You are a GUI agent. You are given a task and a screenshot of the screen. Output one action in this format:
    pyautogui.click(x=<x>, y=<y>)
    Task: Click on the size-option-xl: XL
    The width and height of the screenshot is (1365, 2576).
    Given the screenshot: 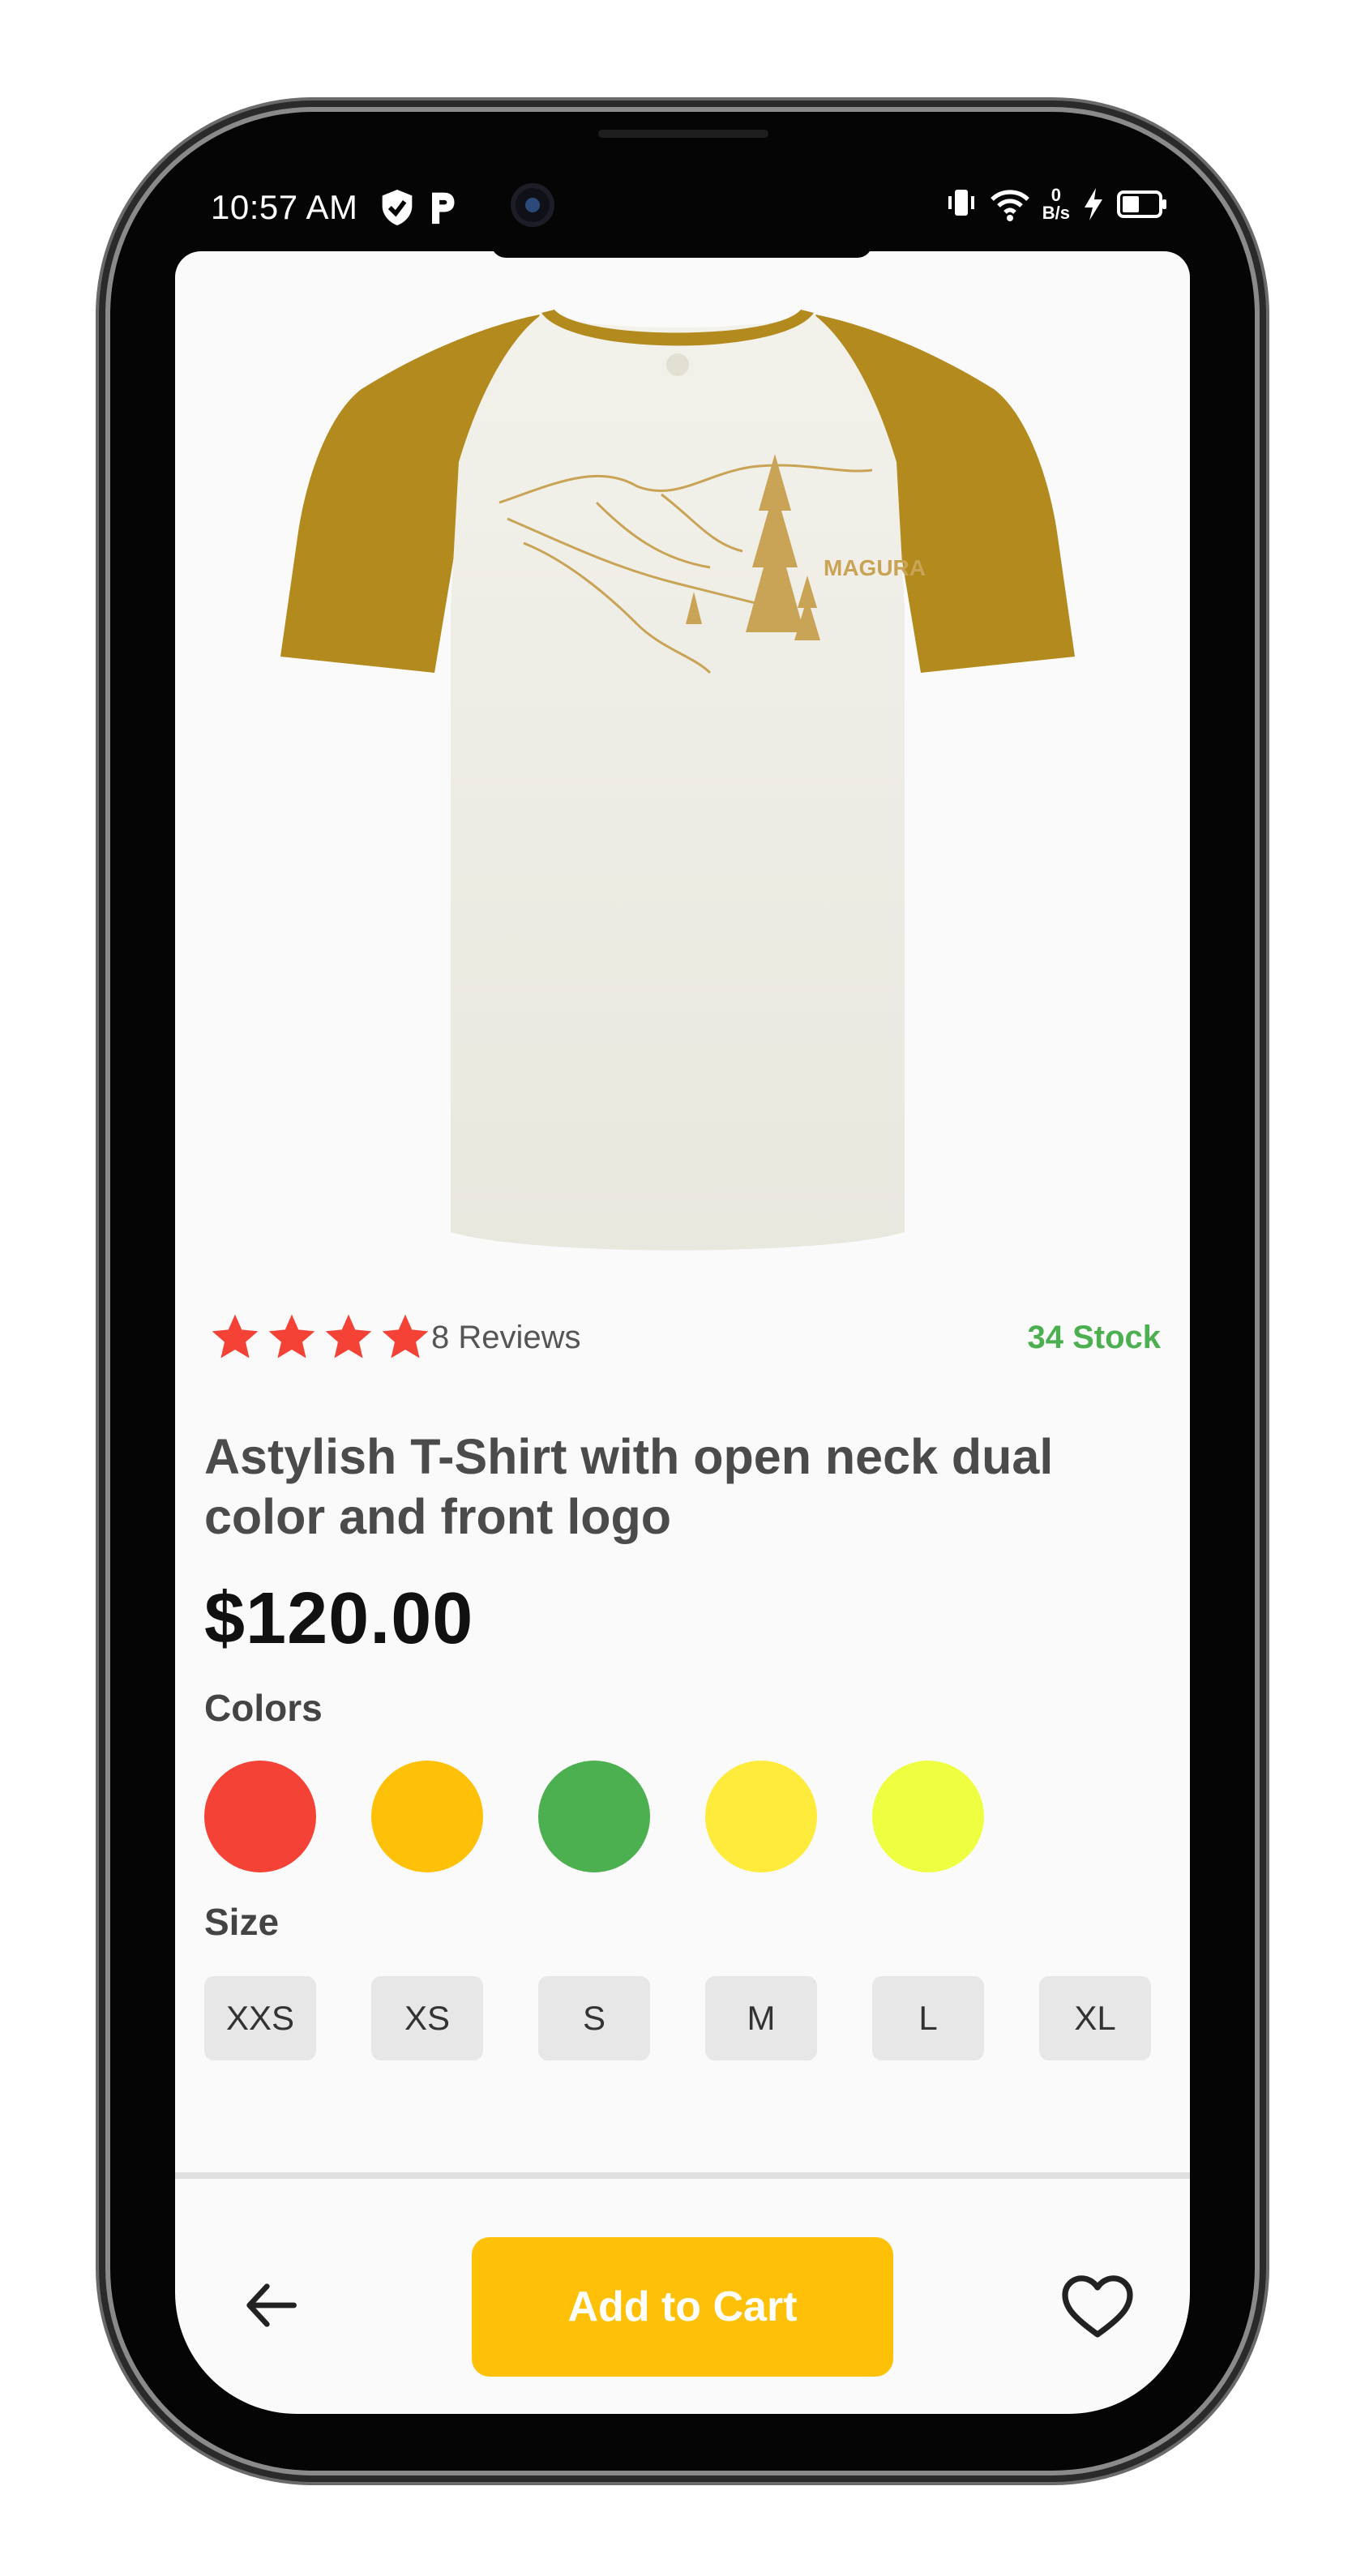 What is the action you would take?
    pyautogui.click(x=1095, y=2018)
    